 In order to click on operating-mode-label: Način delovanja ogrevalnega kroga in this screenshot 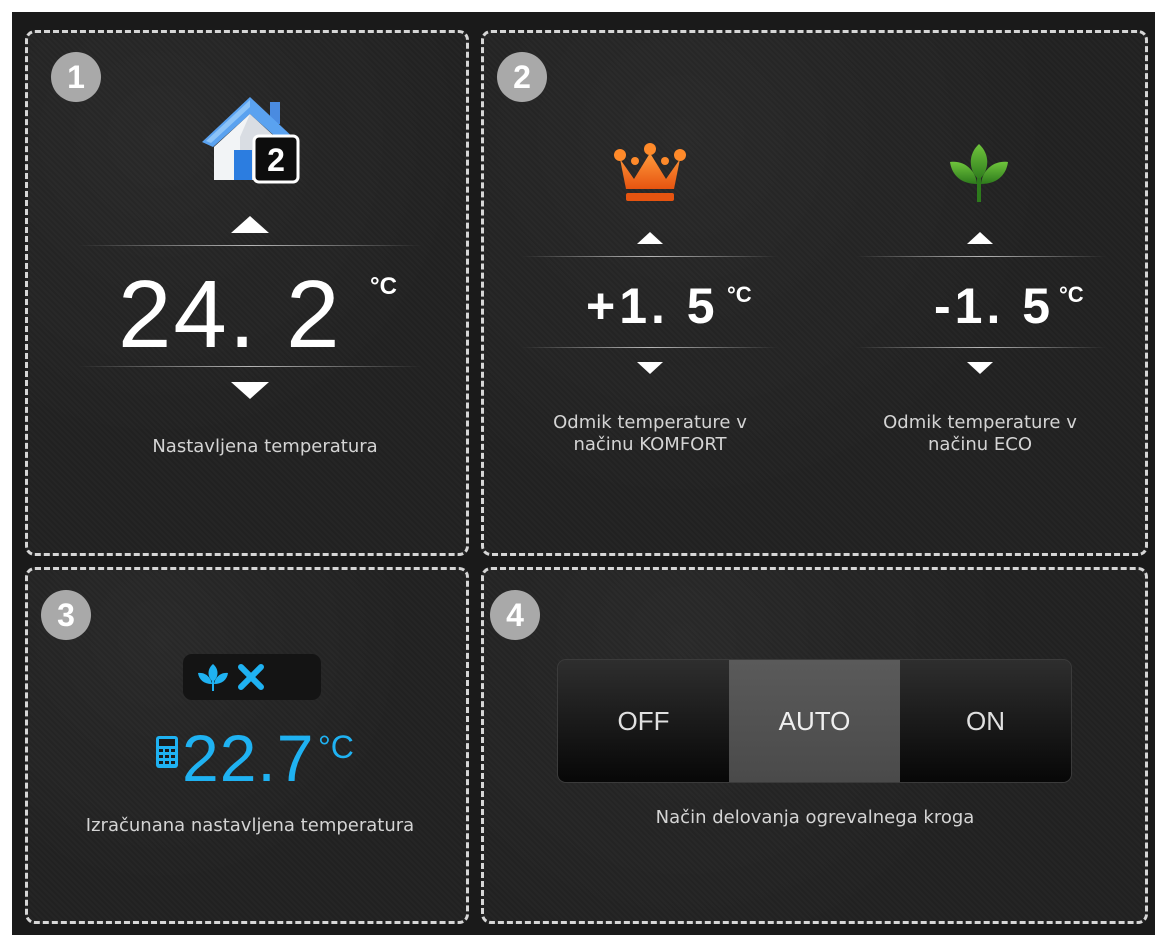, I will do `click(815, 817)`.